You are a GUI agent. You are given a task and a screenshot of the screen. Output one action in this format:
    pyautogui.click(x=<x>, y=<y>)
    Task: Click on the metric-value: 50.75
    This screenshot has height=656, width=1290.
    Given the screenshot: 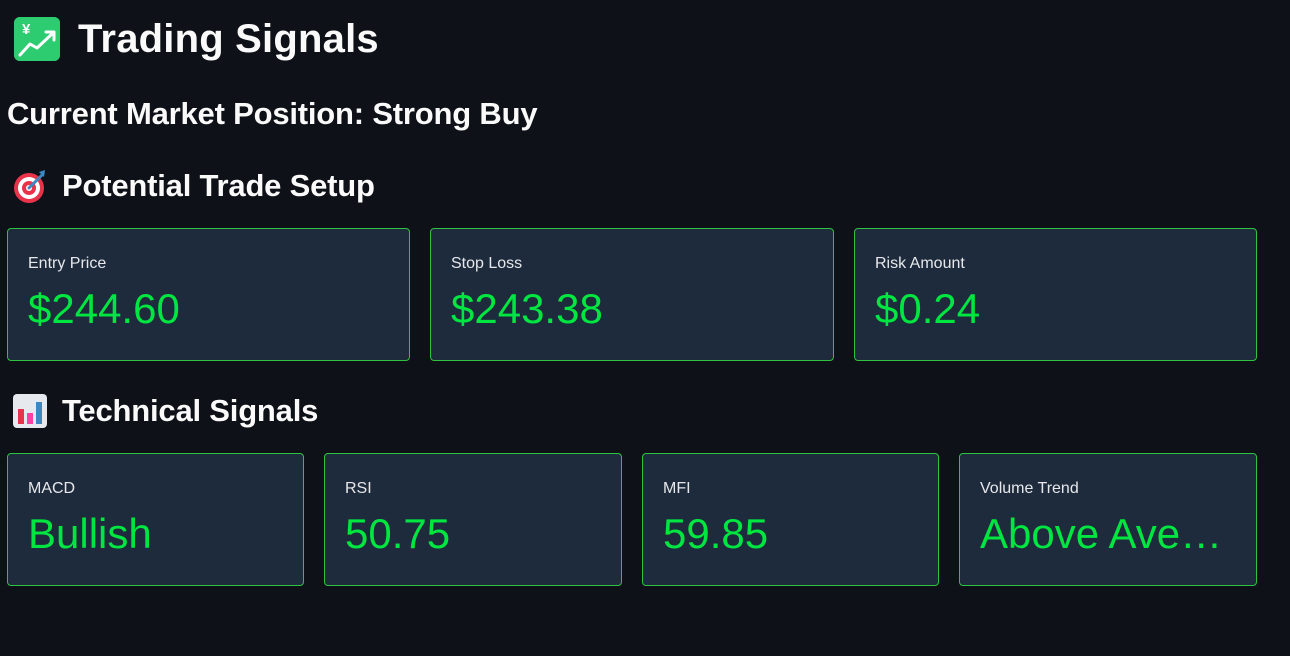 What is the action you would take?
    pyautogui.click(x=398, y=533)
    